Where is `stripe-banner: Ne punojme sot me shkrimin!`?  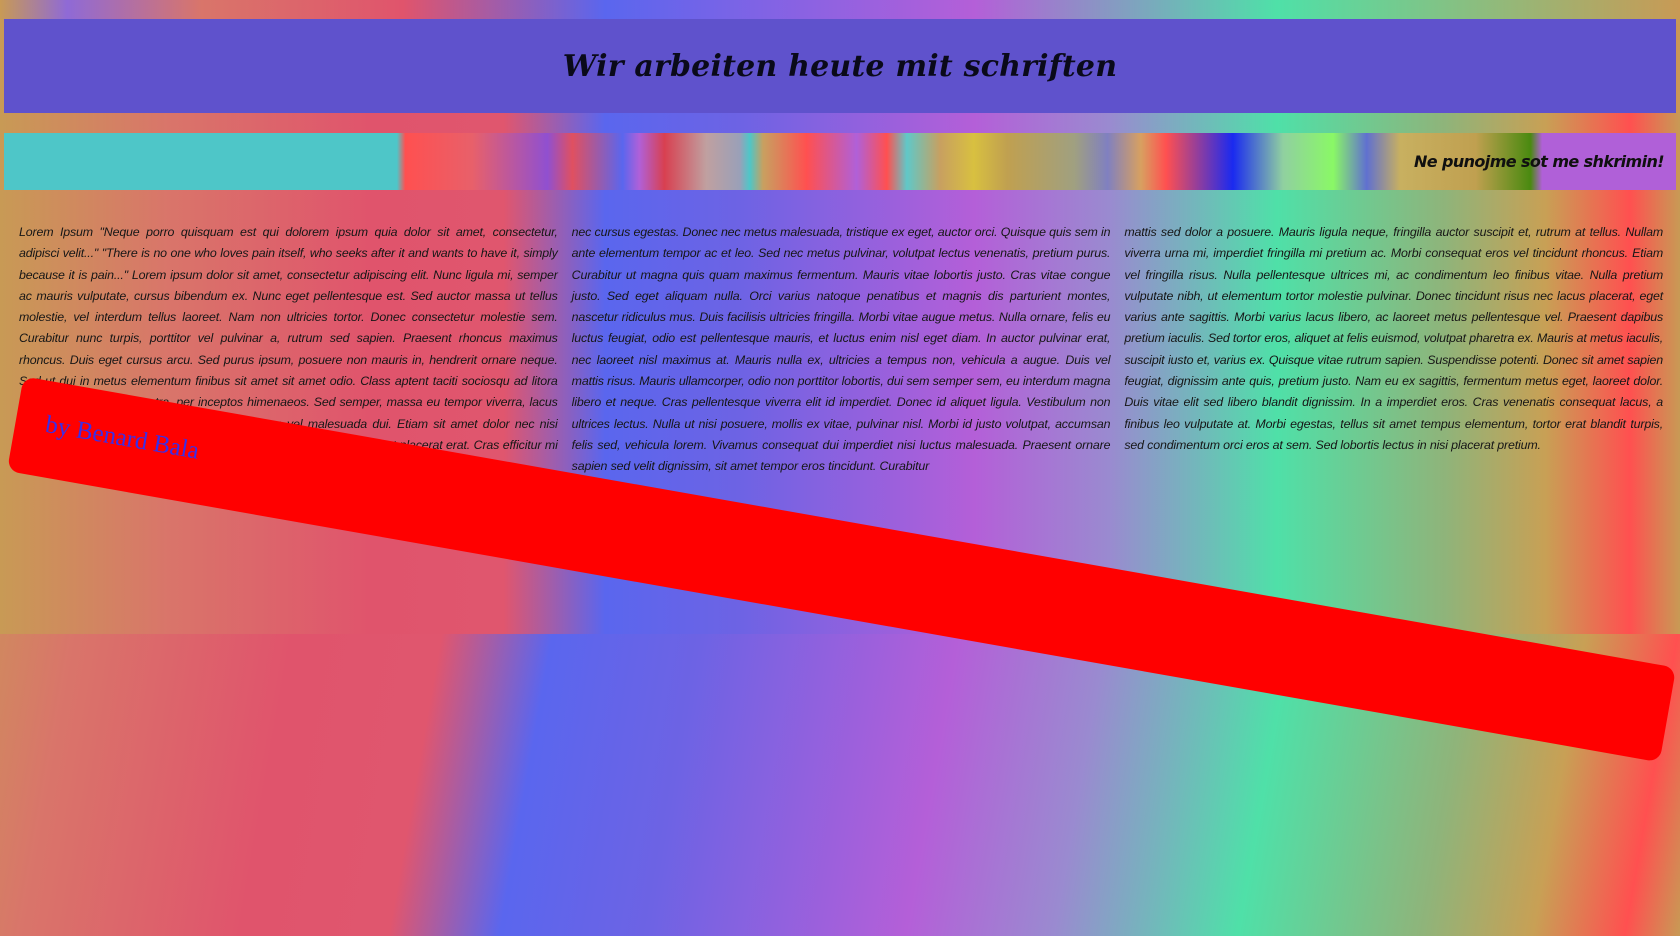 stripe-banner: Ne punojme sot me shkrimin! is located at coordinates (840, 161).